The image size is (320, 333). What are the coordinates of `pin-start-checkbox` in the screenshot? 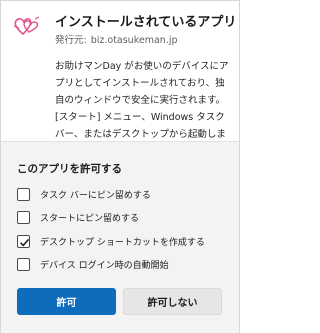 It's located at (23, 217).